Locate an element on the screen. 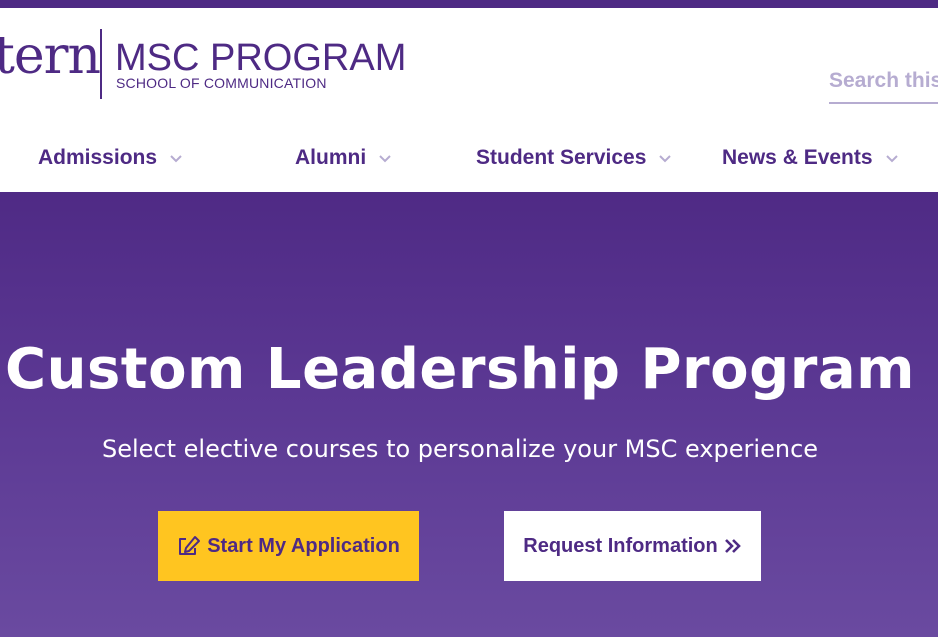 This screenshot has width=938, height=637. nav-item-label: News & Events is located at coordinates (797, 157).